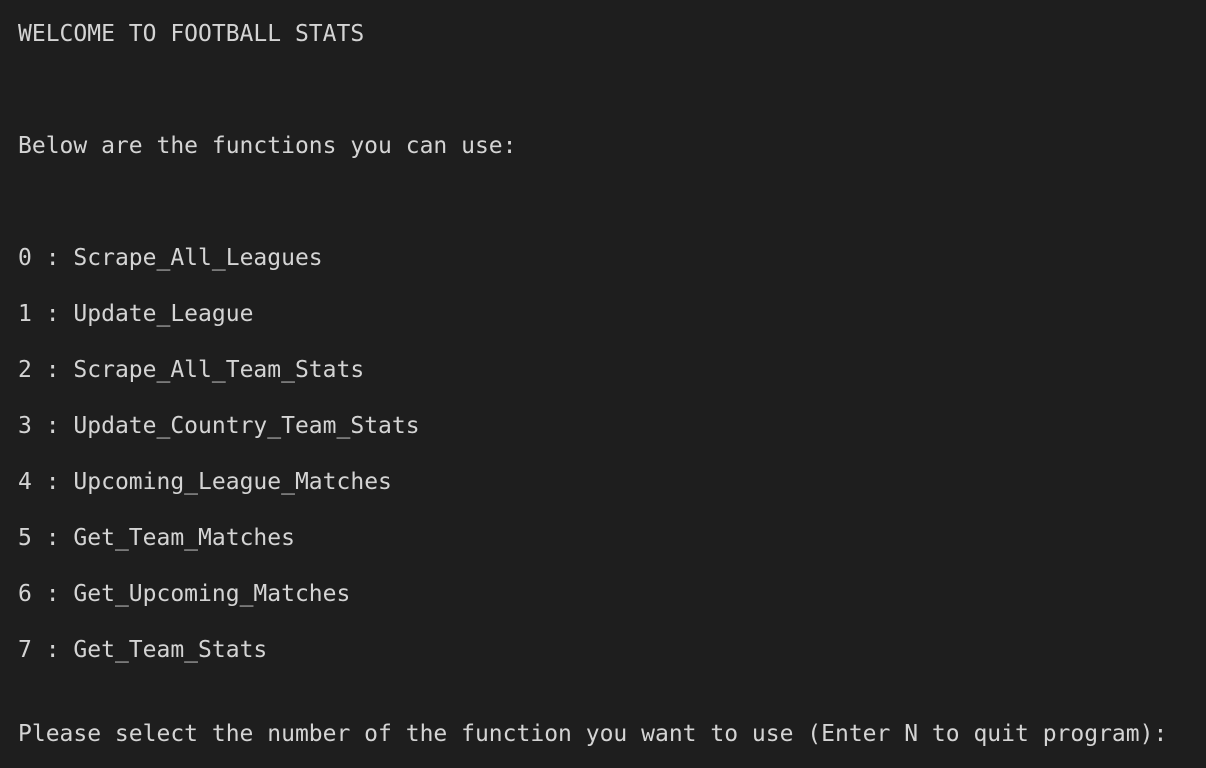 This screenshot has width=1206, height=768. What do you see at coordinates (184, 538) in the screenshot?
I see `function-name: Get_Team_Matches` at bounding box center [184, 538].